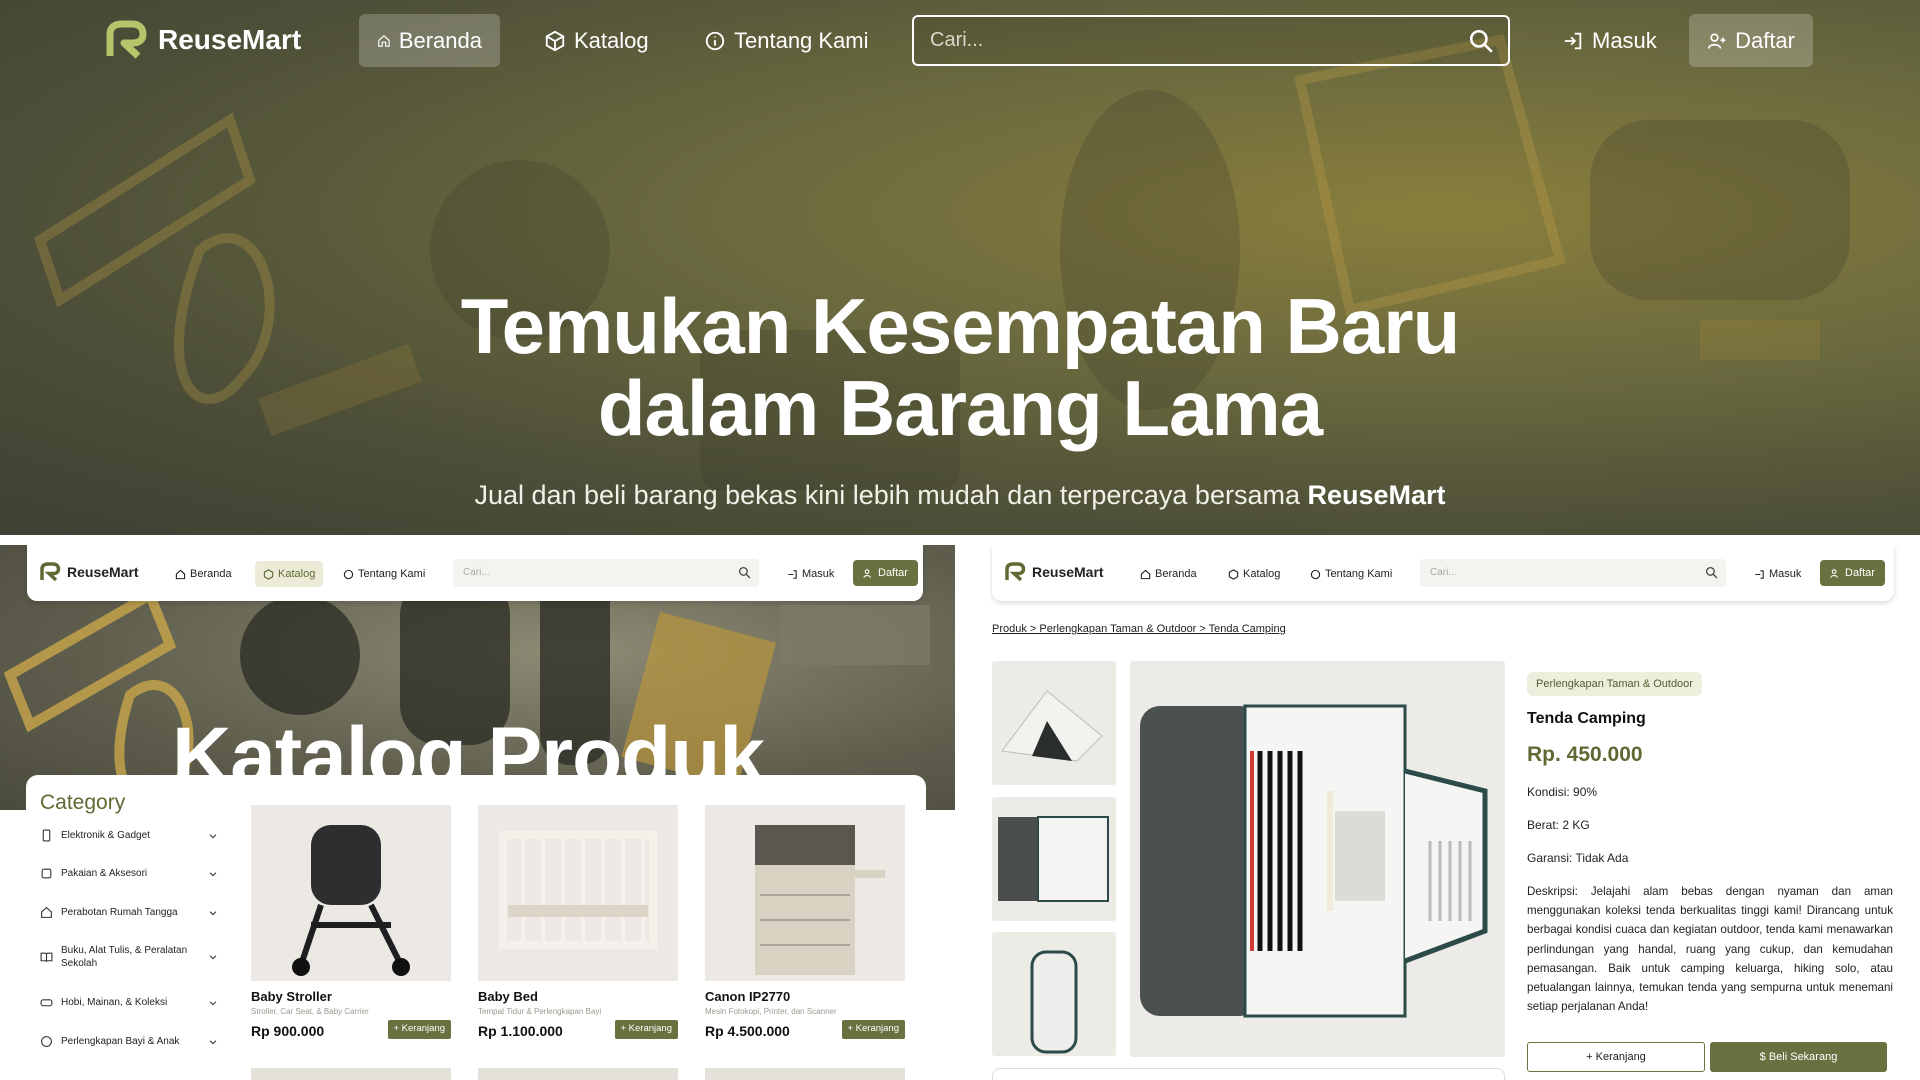  I want to click on catalog-preview-nav-katalog: Katalog, so click(289, 574).